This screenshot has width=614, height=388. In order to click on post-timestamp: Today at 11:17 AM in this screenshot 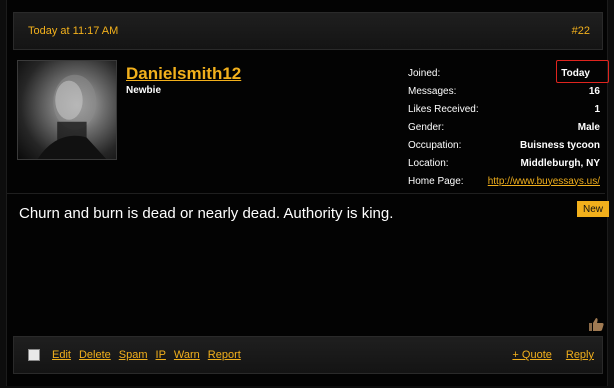, I will do `click(73, 31)`.